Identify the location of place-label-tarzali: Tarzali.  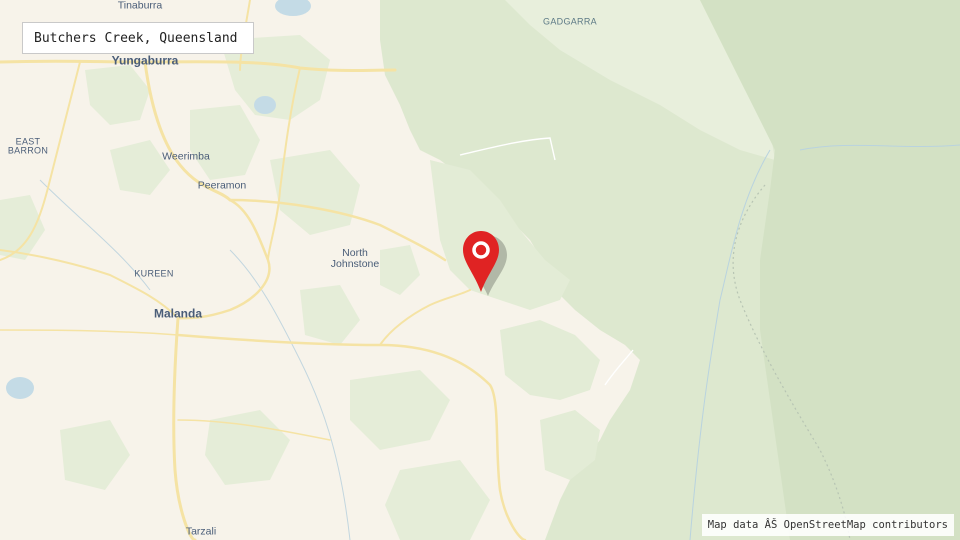
(201, 531).